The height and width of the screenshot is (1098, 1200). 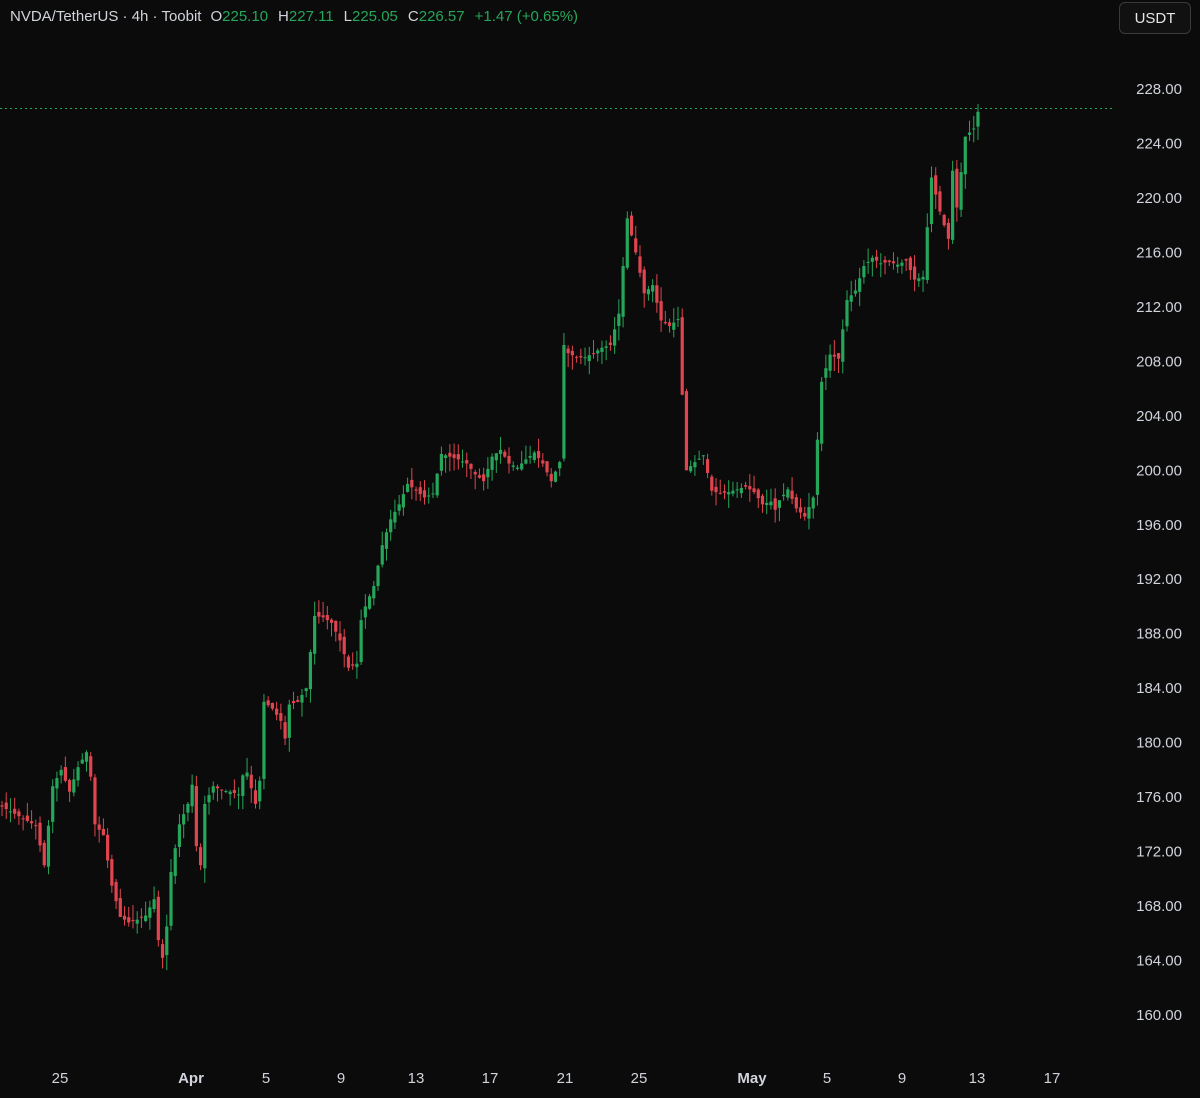 What do you see at coordinates (556, 1078) in the screenshot?
I see `time-axis: 25 Apr 5 9 13 17 21 25 May 5 9 13 17` at bounding box center [556, 1078].